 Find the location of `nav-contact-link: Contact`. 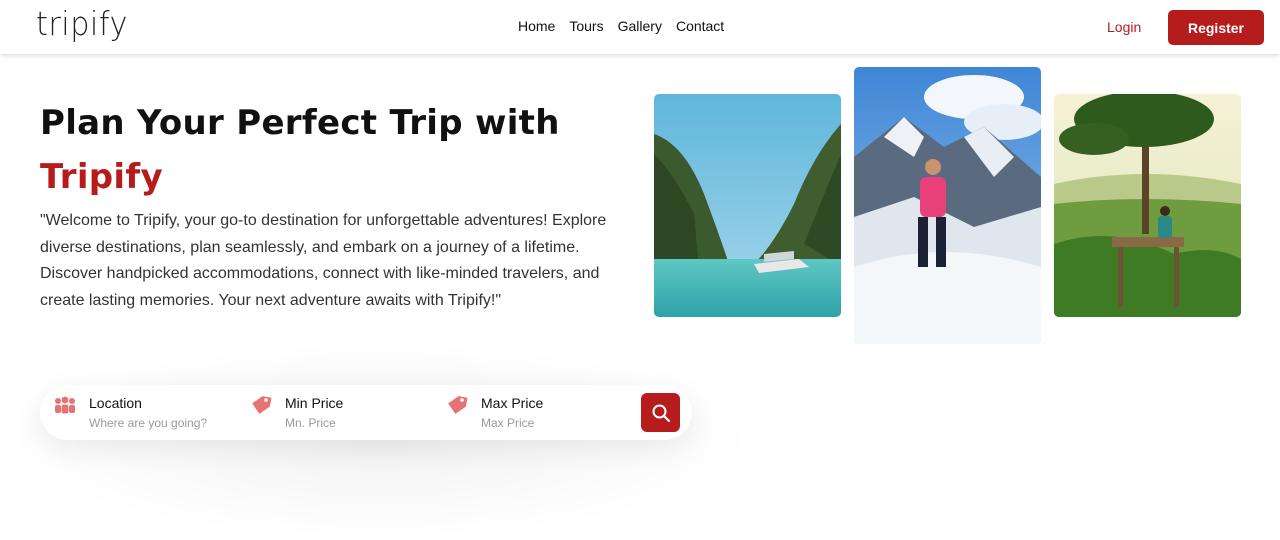

nav-contact-link: Contact is located at coordinates (700, 26).